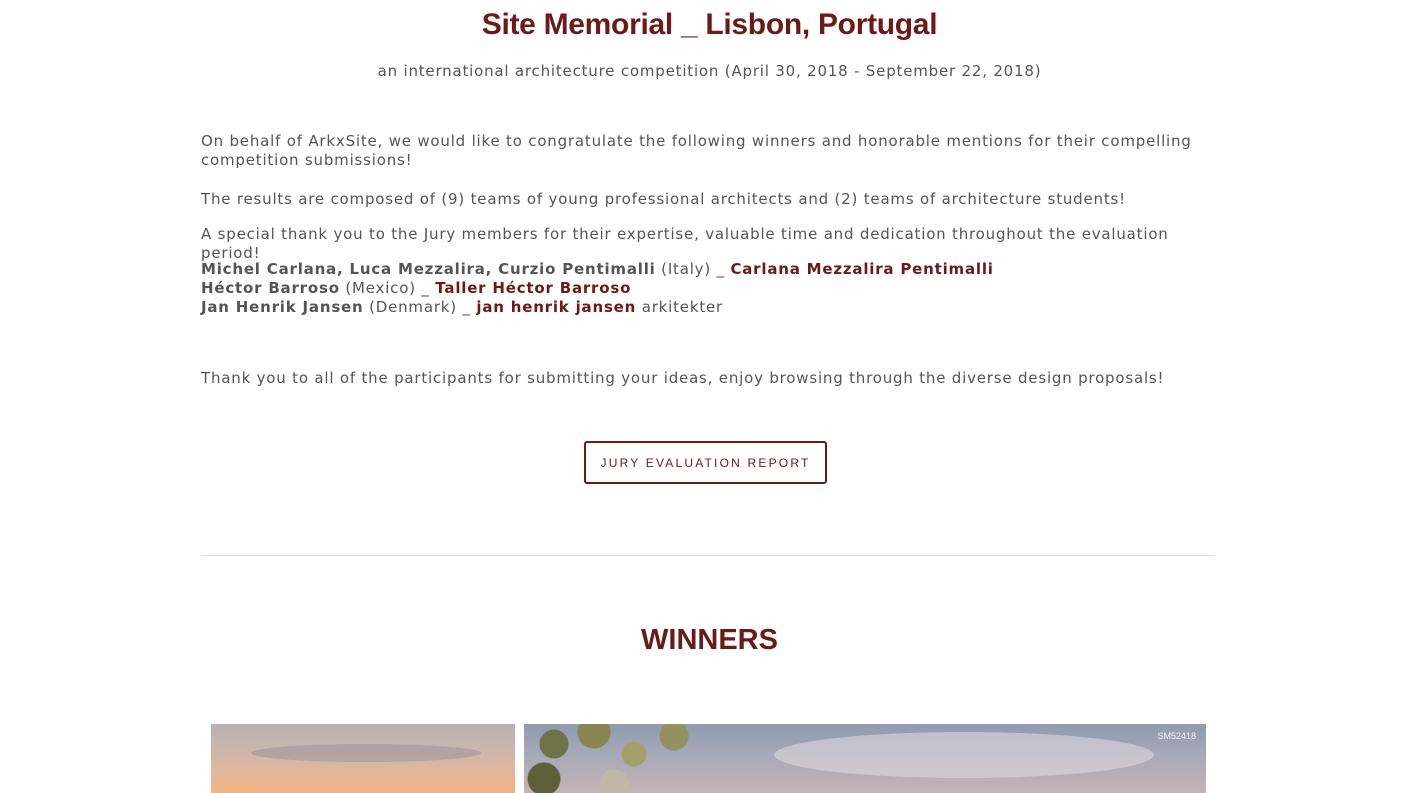 This screenshot has width=1419, height=793. Describe the element at coordinates (709, 640) in the screenshot. I see `winners-heading: WINNERS` at that location.